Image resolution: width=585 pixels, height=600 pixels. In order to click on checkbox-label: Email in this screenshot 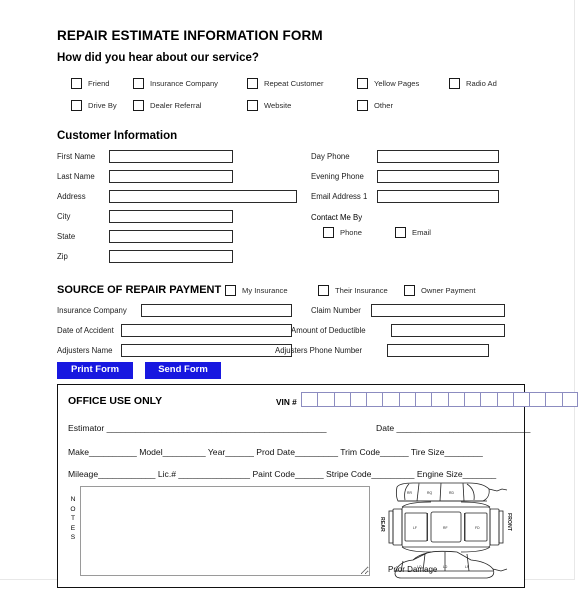, I will do `click(421, 232)`.